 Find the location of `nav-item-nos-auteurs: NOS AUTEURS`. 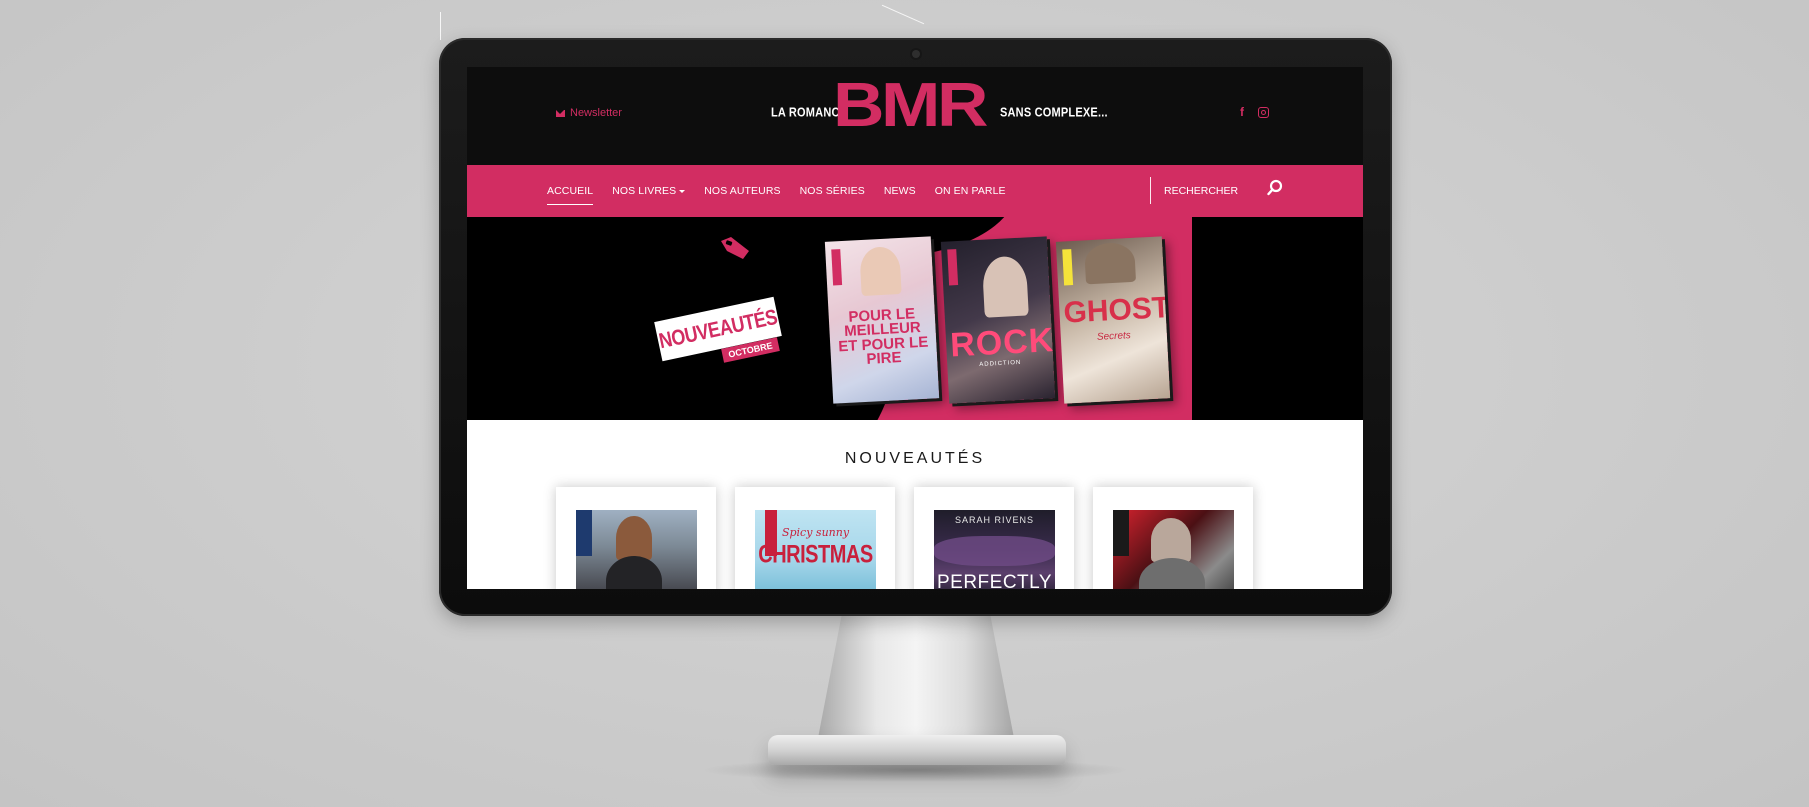

nav-item-nos-auteurs: NOS AUTEURS is located at coordinates (742, 191).